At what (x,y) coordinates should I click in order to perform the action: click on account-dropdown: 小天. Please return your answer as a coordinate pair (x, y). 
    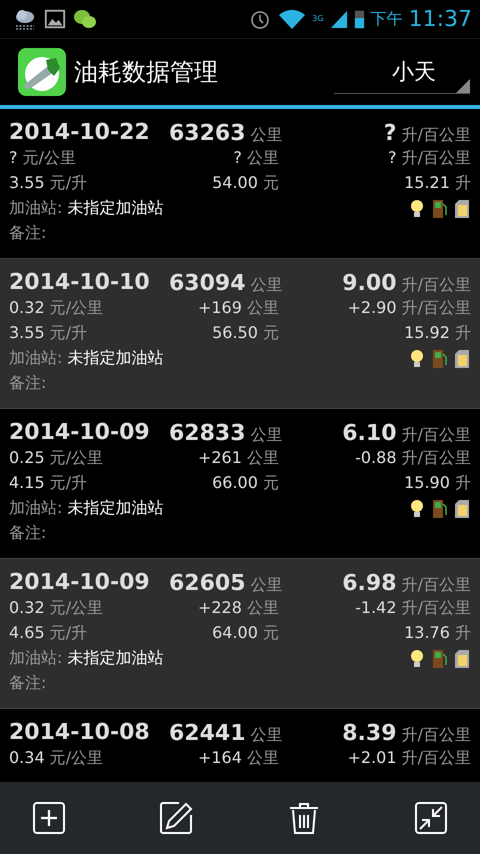
    Looking at the image, I should click on (402, 72).